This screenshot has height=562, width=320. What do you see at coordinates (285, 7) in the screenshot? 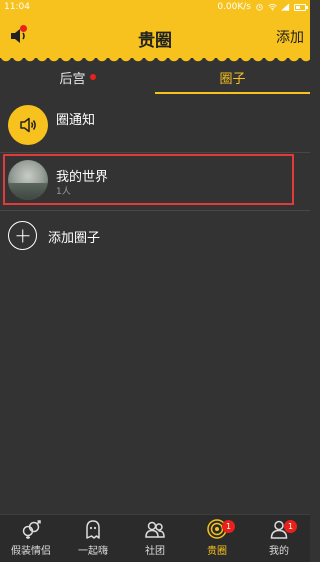
I see `signal-icon` at bounding box center [285, 7].